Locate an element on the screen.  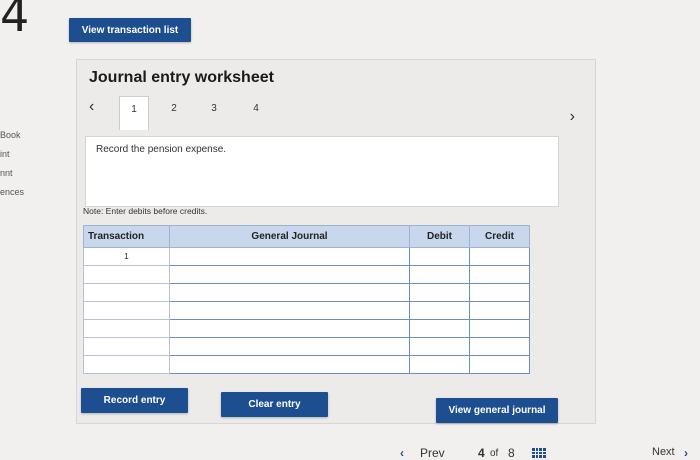
page-total: 8 is located at coordinates (511, 453).